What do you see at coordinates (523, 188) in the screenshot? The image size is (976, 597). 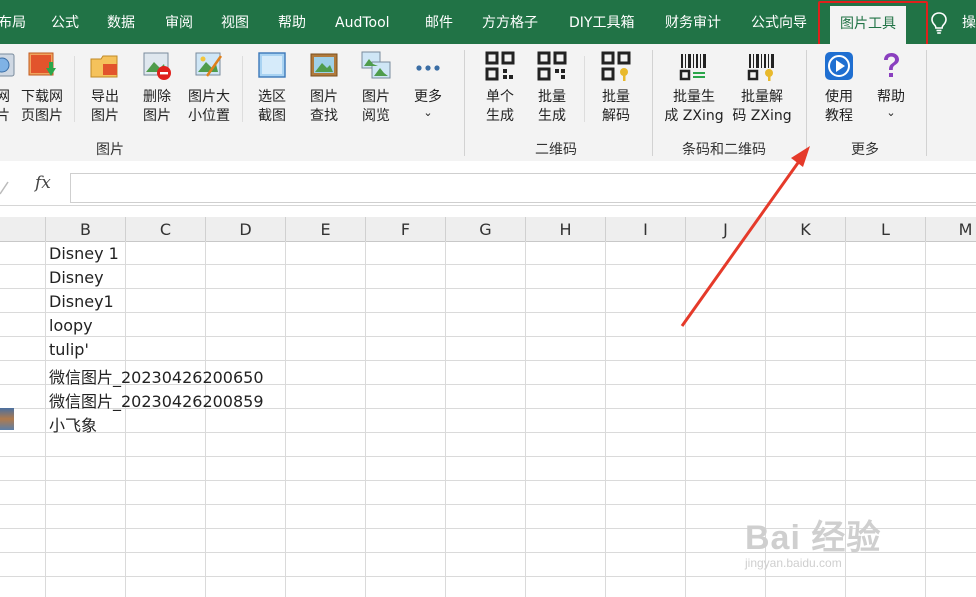 I see `formula-input` at bounding box center [523, 188].